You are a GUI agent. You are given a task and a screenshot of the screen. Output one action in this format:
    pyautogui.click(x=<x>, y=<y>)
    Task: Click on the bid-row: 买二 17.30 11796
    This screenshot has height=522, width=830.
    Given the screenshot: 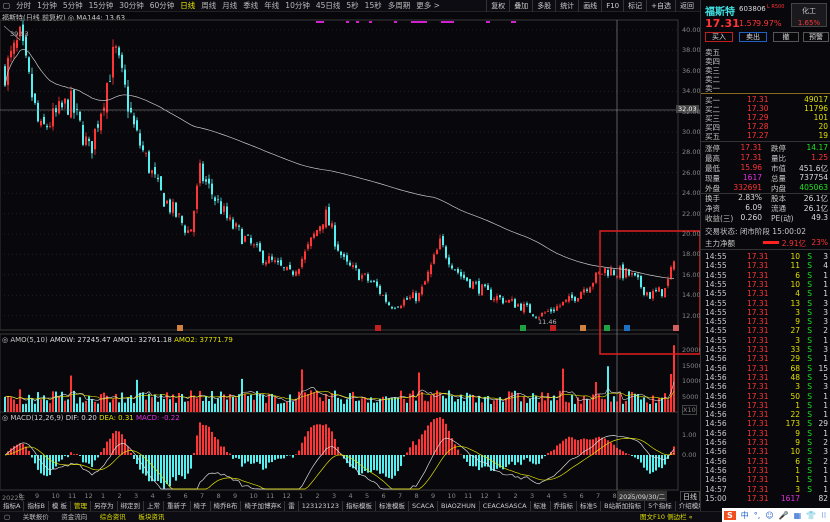 What is the action you would take?
    pyautogui.click(x=766, y=109)
    